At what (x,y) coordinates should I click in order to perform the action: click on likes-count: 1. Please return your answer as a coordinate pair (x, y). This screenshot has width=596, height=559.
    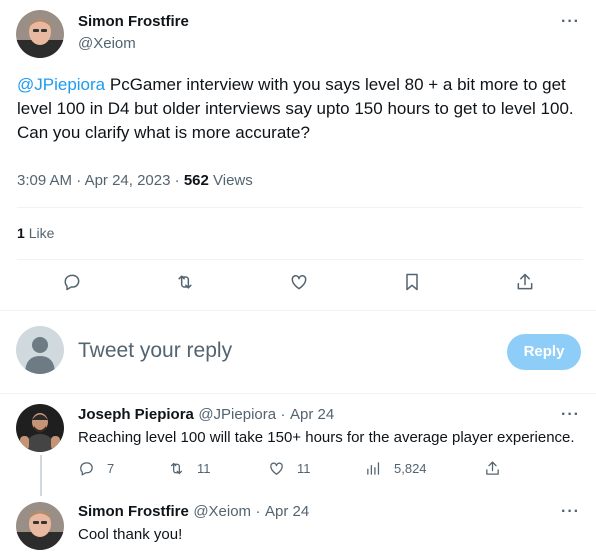
    Looking at the image, I should click on (21, 233).